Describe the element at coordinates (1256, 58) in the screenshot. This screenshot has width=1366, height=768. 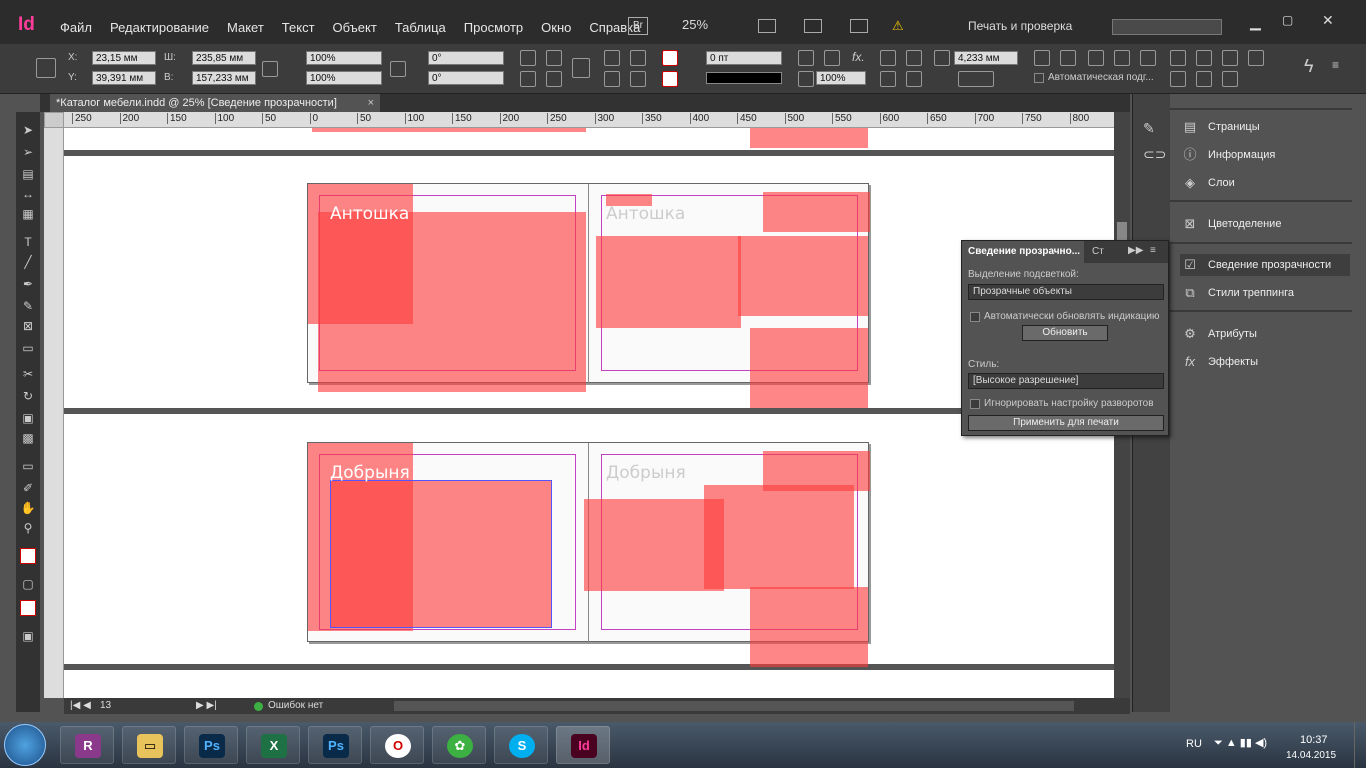
I see `distribute-more-icon` at that location.